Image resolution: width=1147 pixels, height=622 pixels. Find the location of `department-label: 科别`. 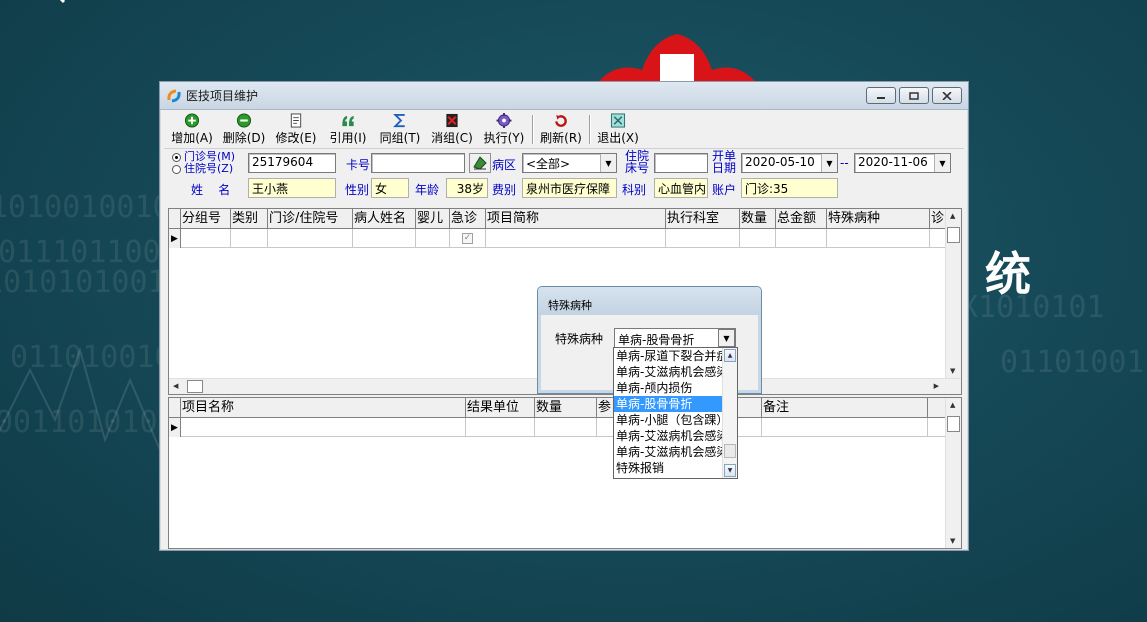

department-label: 科别 is located at coordinates (634, 190).